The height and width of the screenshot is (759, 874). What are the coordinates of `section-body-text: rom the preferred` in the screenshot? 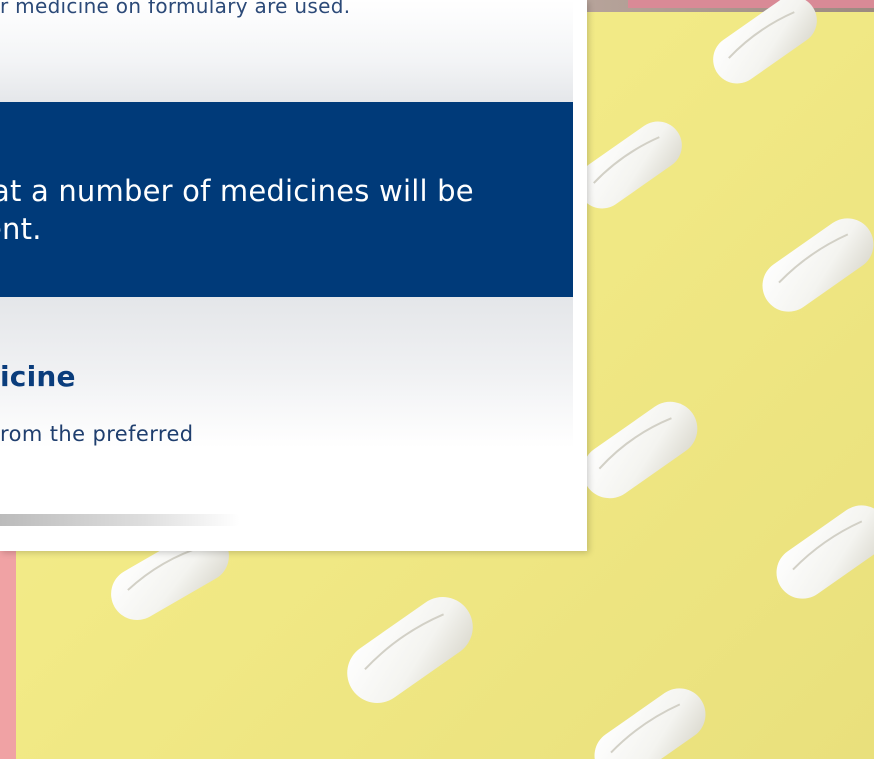 It's located at (97, 434).